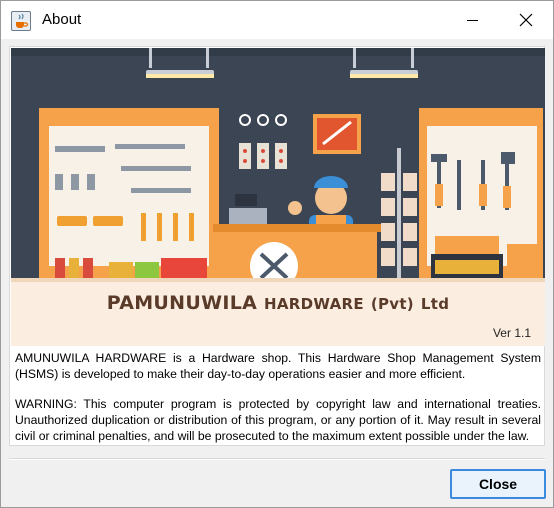 This screenshot has width=554, height=508. I want to click on close-icon, so click(526, 20).